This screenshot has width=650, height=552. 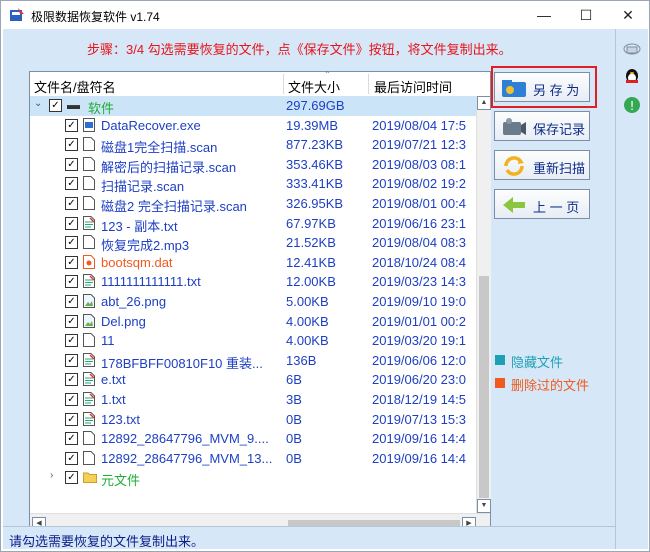 I want to click on file-name: Del.png, so click(x=123, y=321).